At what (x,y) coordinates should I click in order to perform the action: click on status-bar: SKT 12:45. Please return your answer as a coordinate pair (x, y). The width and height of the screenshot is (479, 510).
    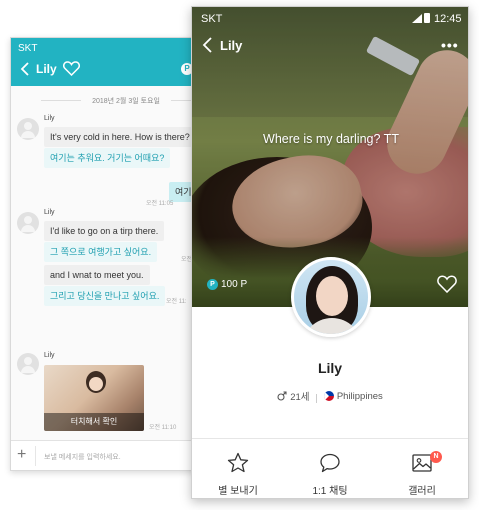
    Looking at the image, I should click on (330, 18).